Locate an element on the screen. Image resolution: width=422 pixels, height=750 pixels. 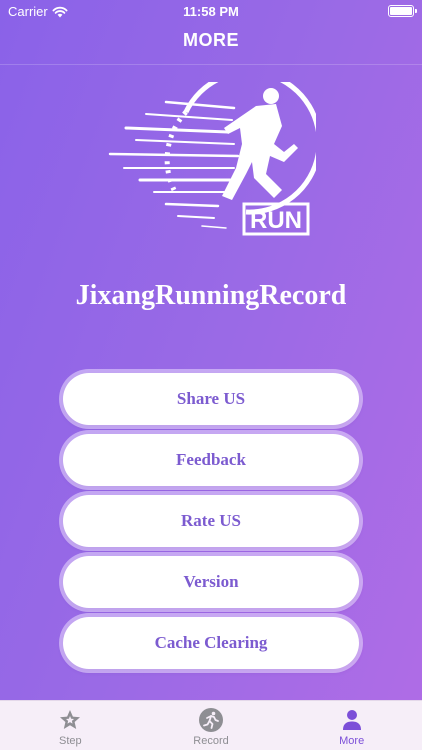
cache-clearing-button: Cache Clearing is located at coordinates (211, 643).